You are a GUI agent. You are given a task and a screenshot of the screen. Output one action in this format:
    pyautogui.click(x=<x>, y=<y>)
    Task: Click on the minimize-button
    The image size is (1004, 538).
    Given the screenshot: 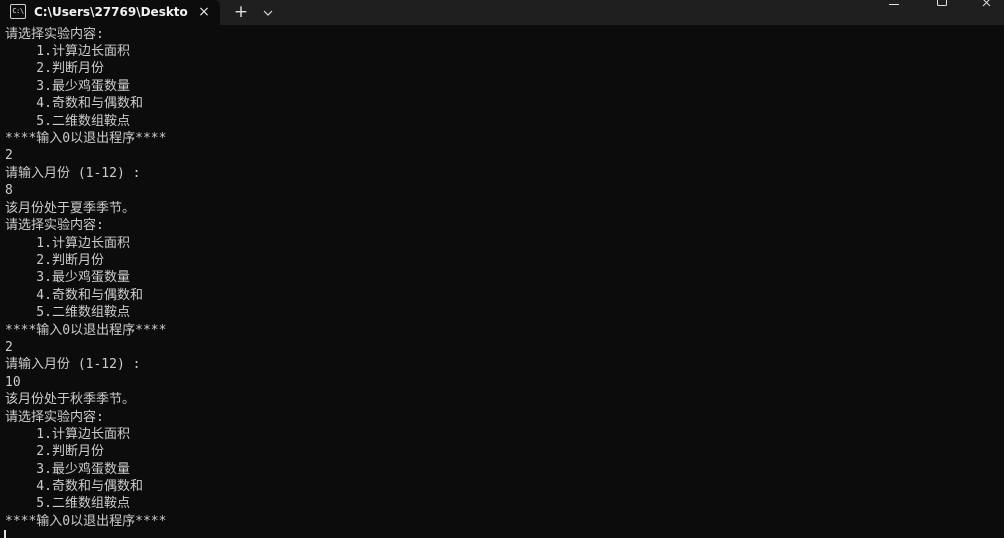 What is the action you would take?
    pyautogui.click(x=894, y=12)
    